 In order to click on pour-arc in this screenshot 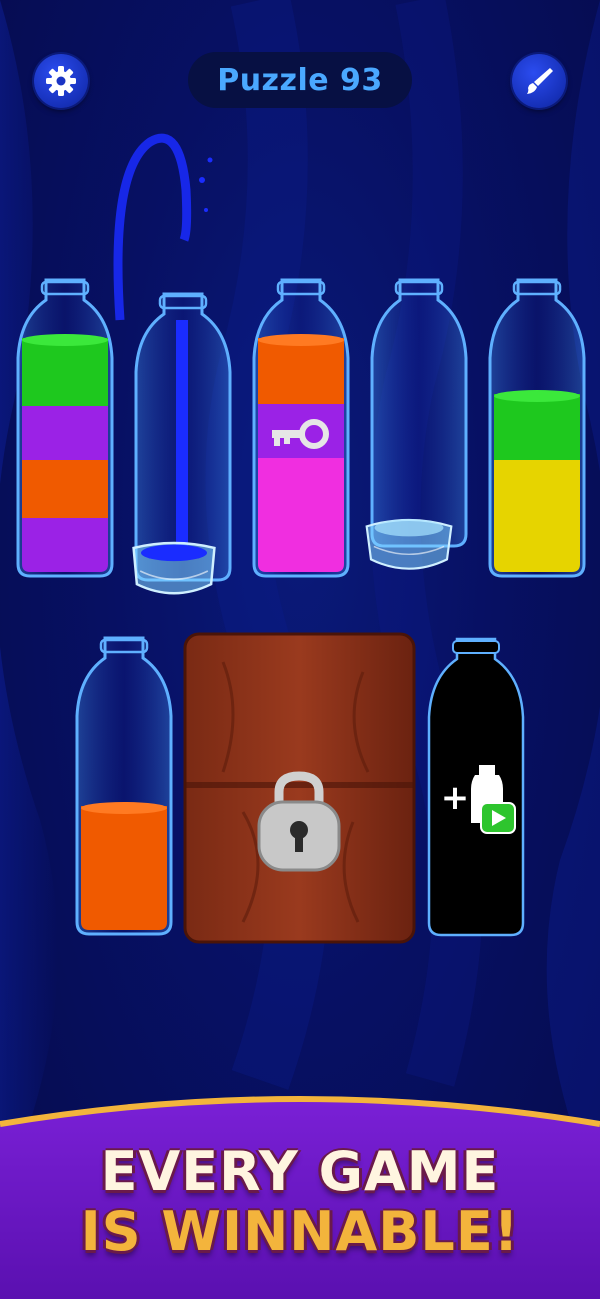, I will do `click(163, 227)`.